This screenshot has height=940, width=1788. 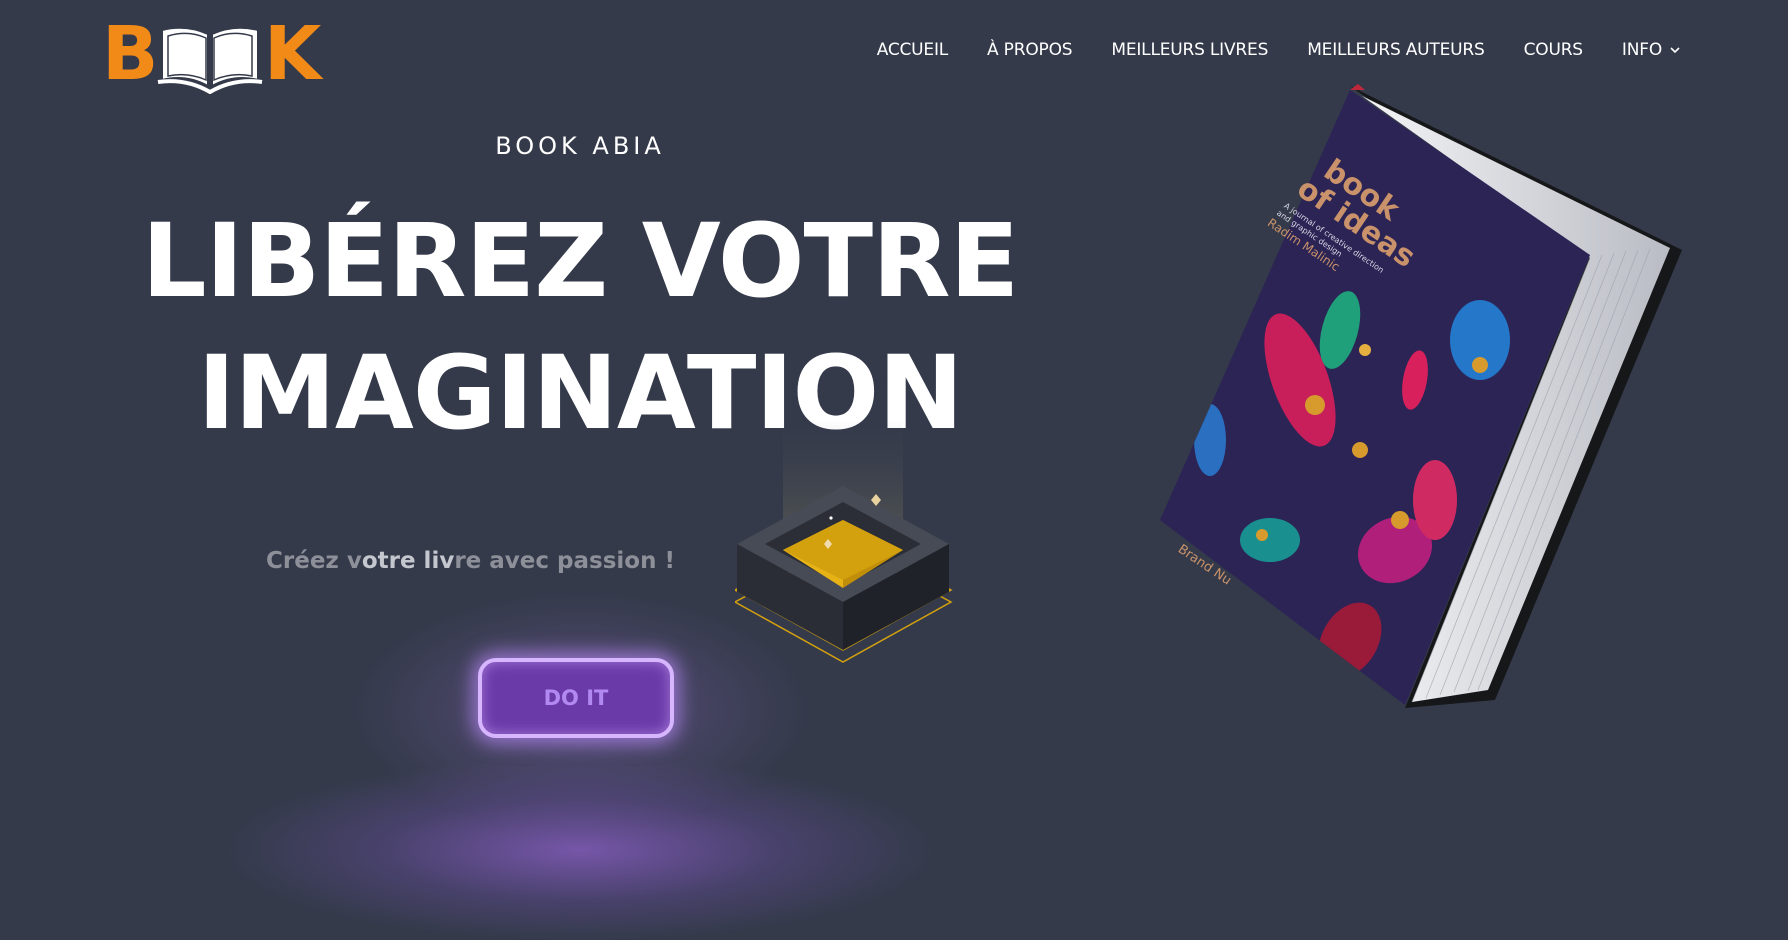 I want to click on tagline-part-2: otre liv, so click(x=408, y=561).